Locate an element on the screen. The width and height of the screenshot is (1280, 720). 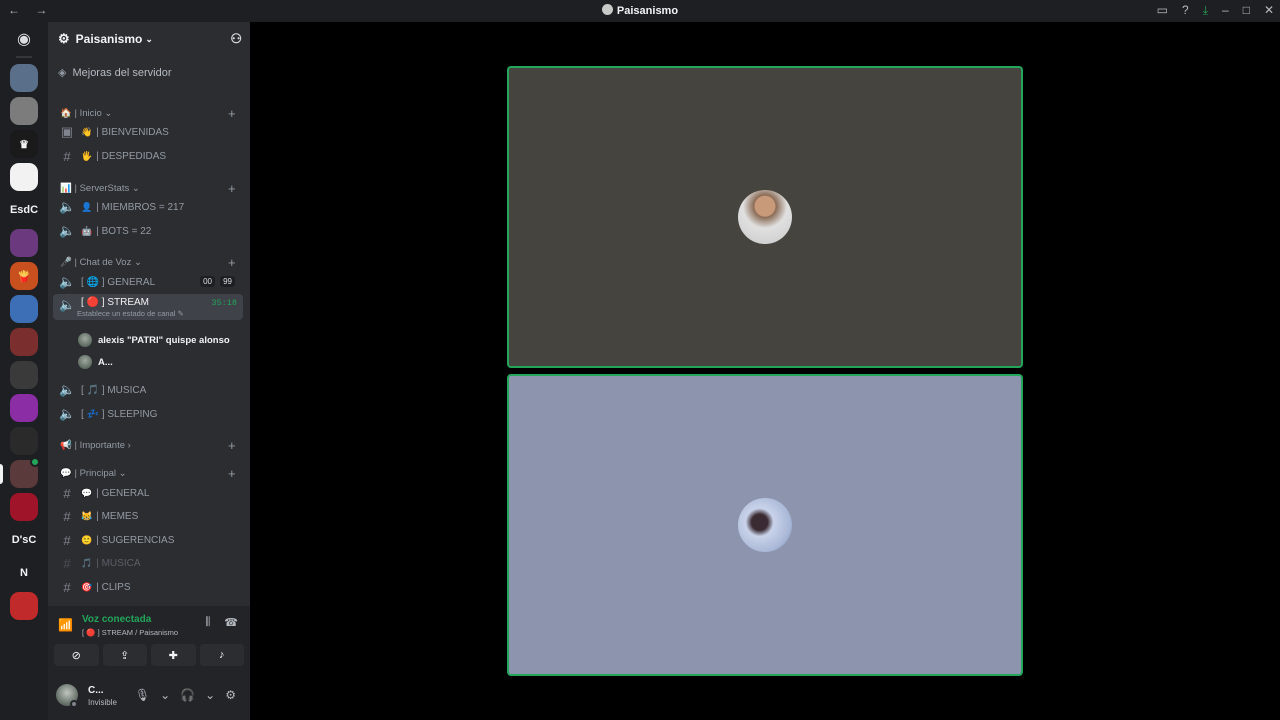
voice-location: [ 🔴 ] STREAM / Paisanismo is located at coordinates (130, 632).